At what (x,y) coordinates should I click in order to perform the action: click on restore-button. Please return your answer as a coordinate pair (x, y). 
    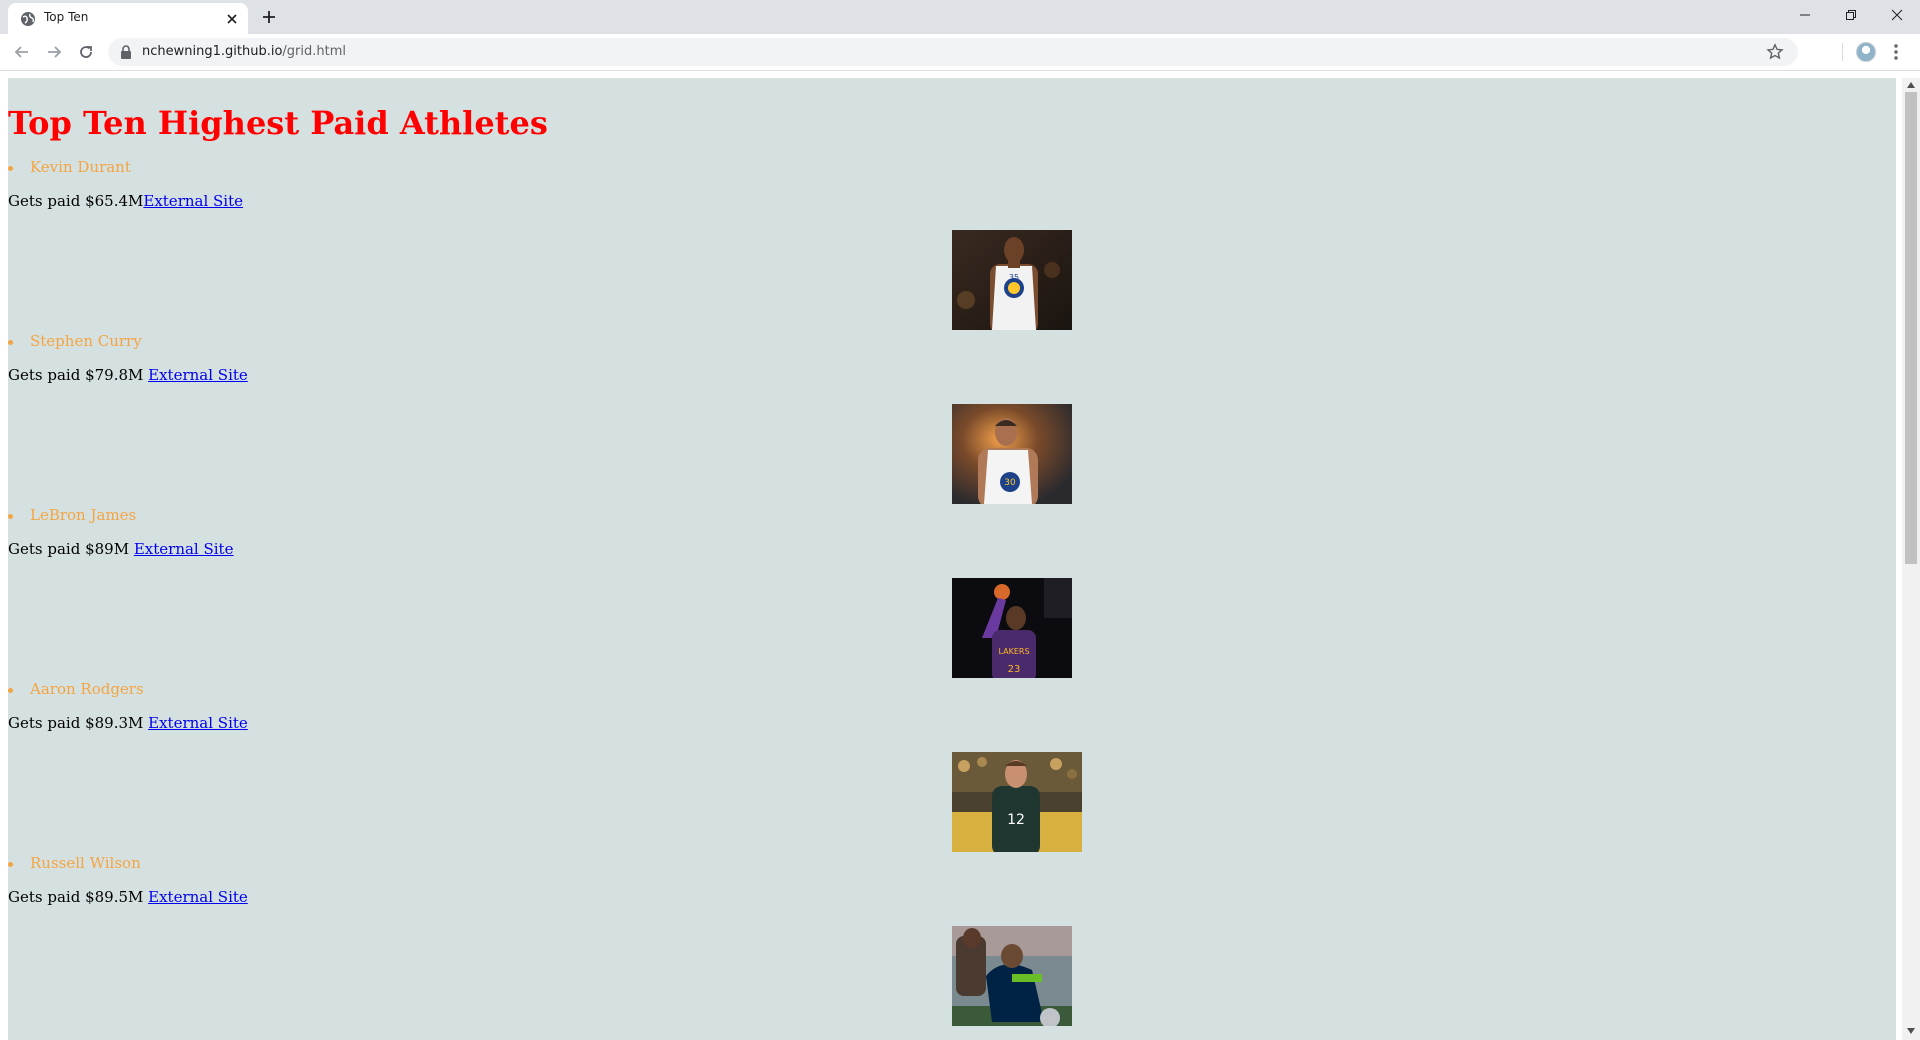
    Looking at the image, I should click on (1851, 15).